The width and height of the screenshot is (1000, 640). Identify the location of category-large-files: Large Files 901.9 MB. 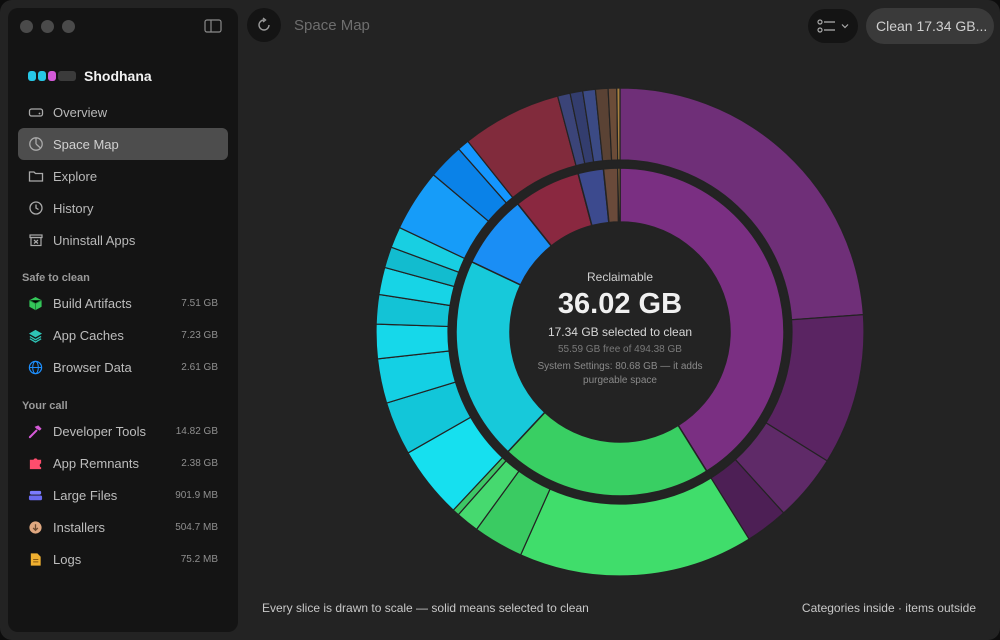
(123, 495).